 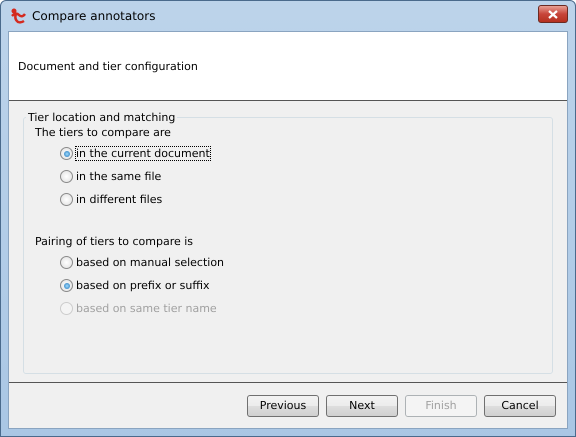 I want to click on section-label: Pairing of tiers to compare is, so click(x=114, y=241).